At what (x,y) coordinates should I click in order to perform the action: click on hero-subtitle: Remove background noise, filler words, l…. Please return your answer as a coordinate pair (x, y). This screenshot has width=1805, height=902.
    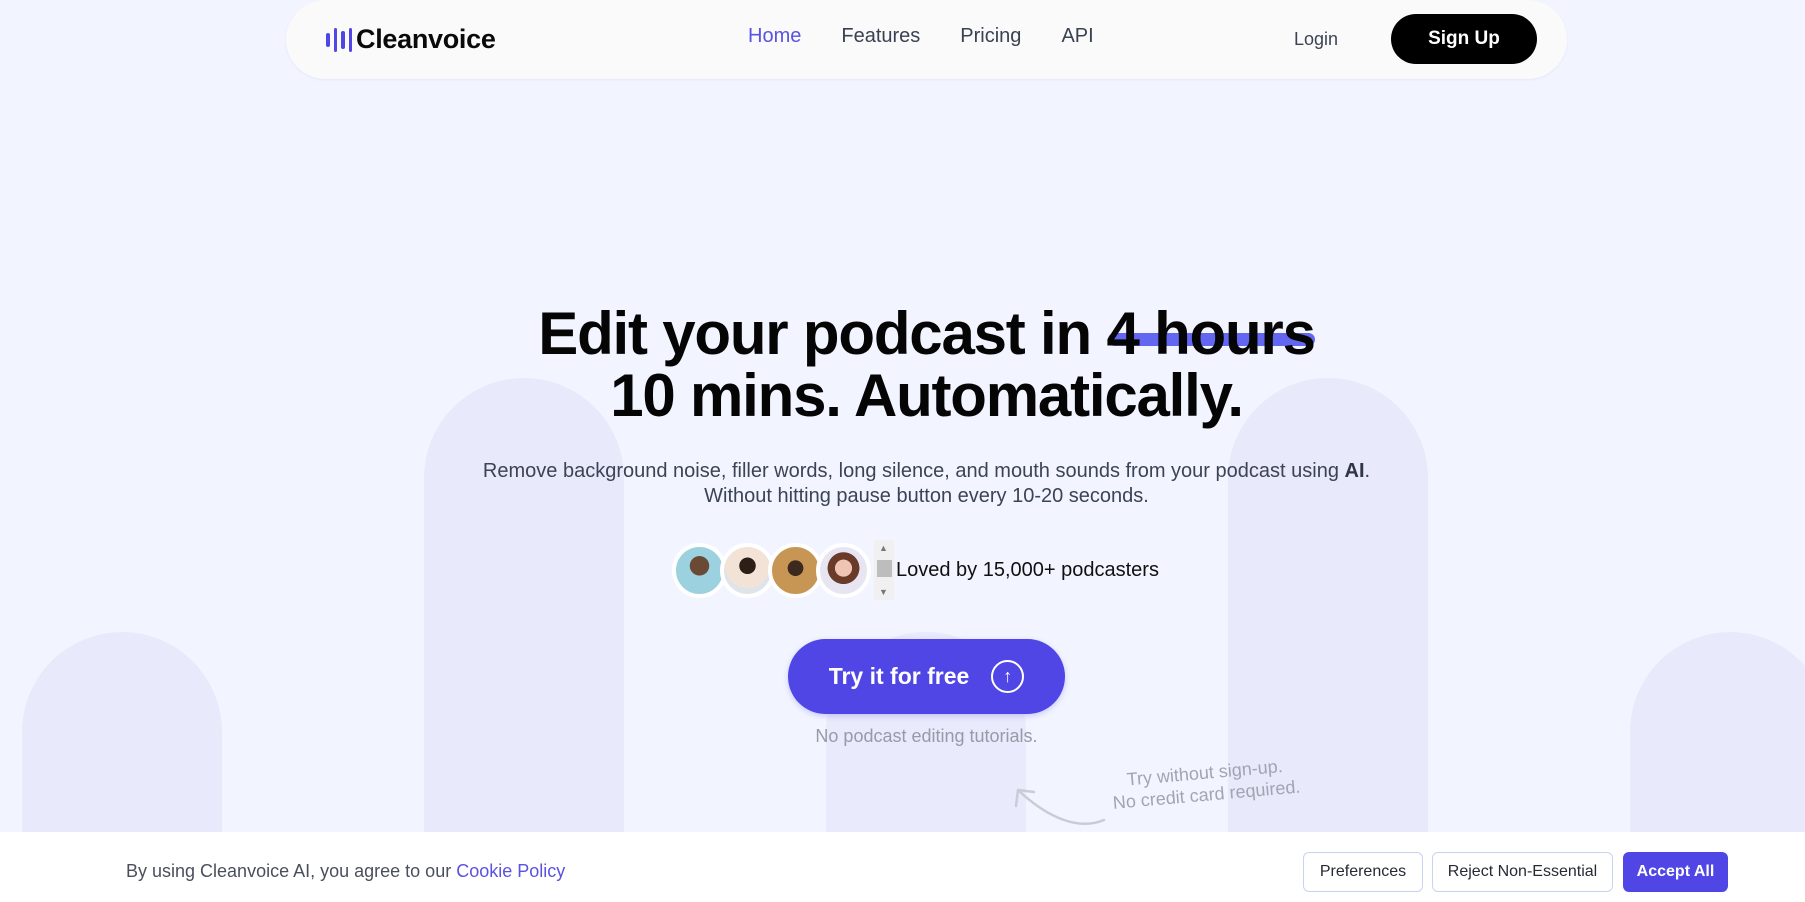
    Looking at the image, I should click on (902, 484).